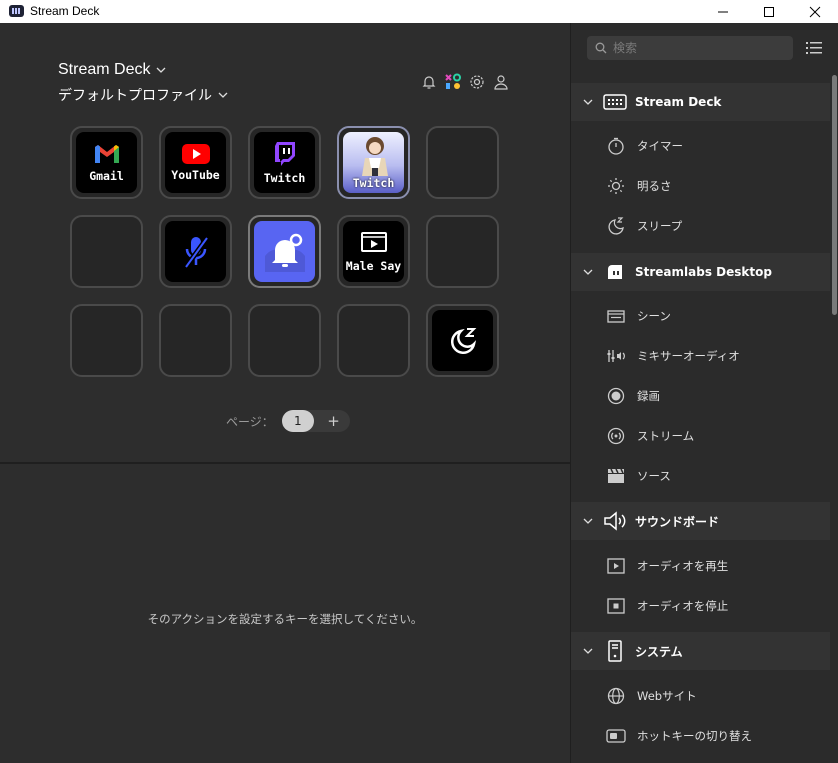 The height and width of the screenshot is (763, 838). I want to click on stop-audio-icon, so click(616, 606).